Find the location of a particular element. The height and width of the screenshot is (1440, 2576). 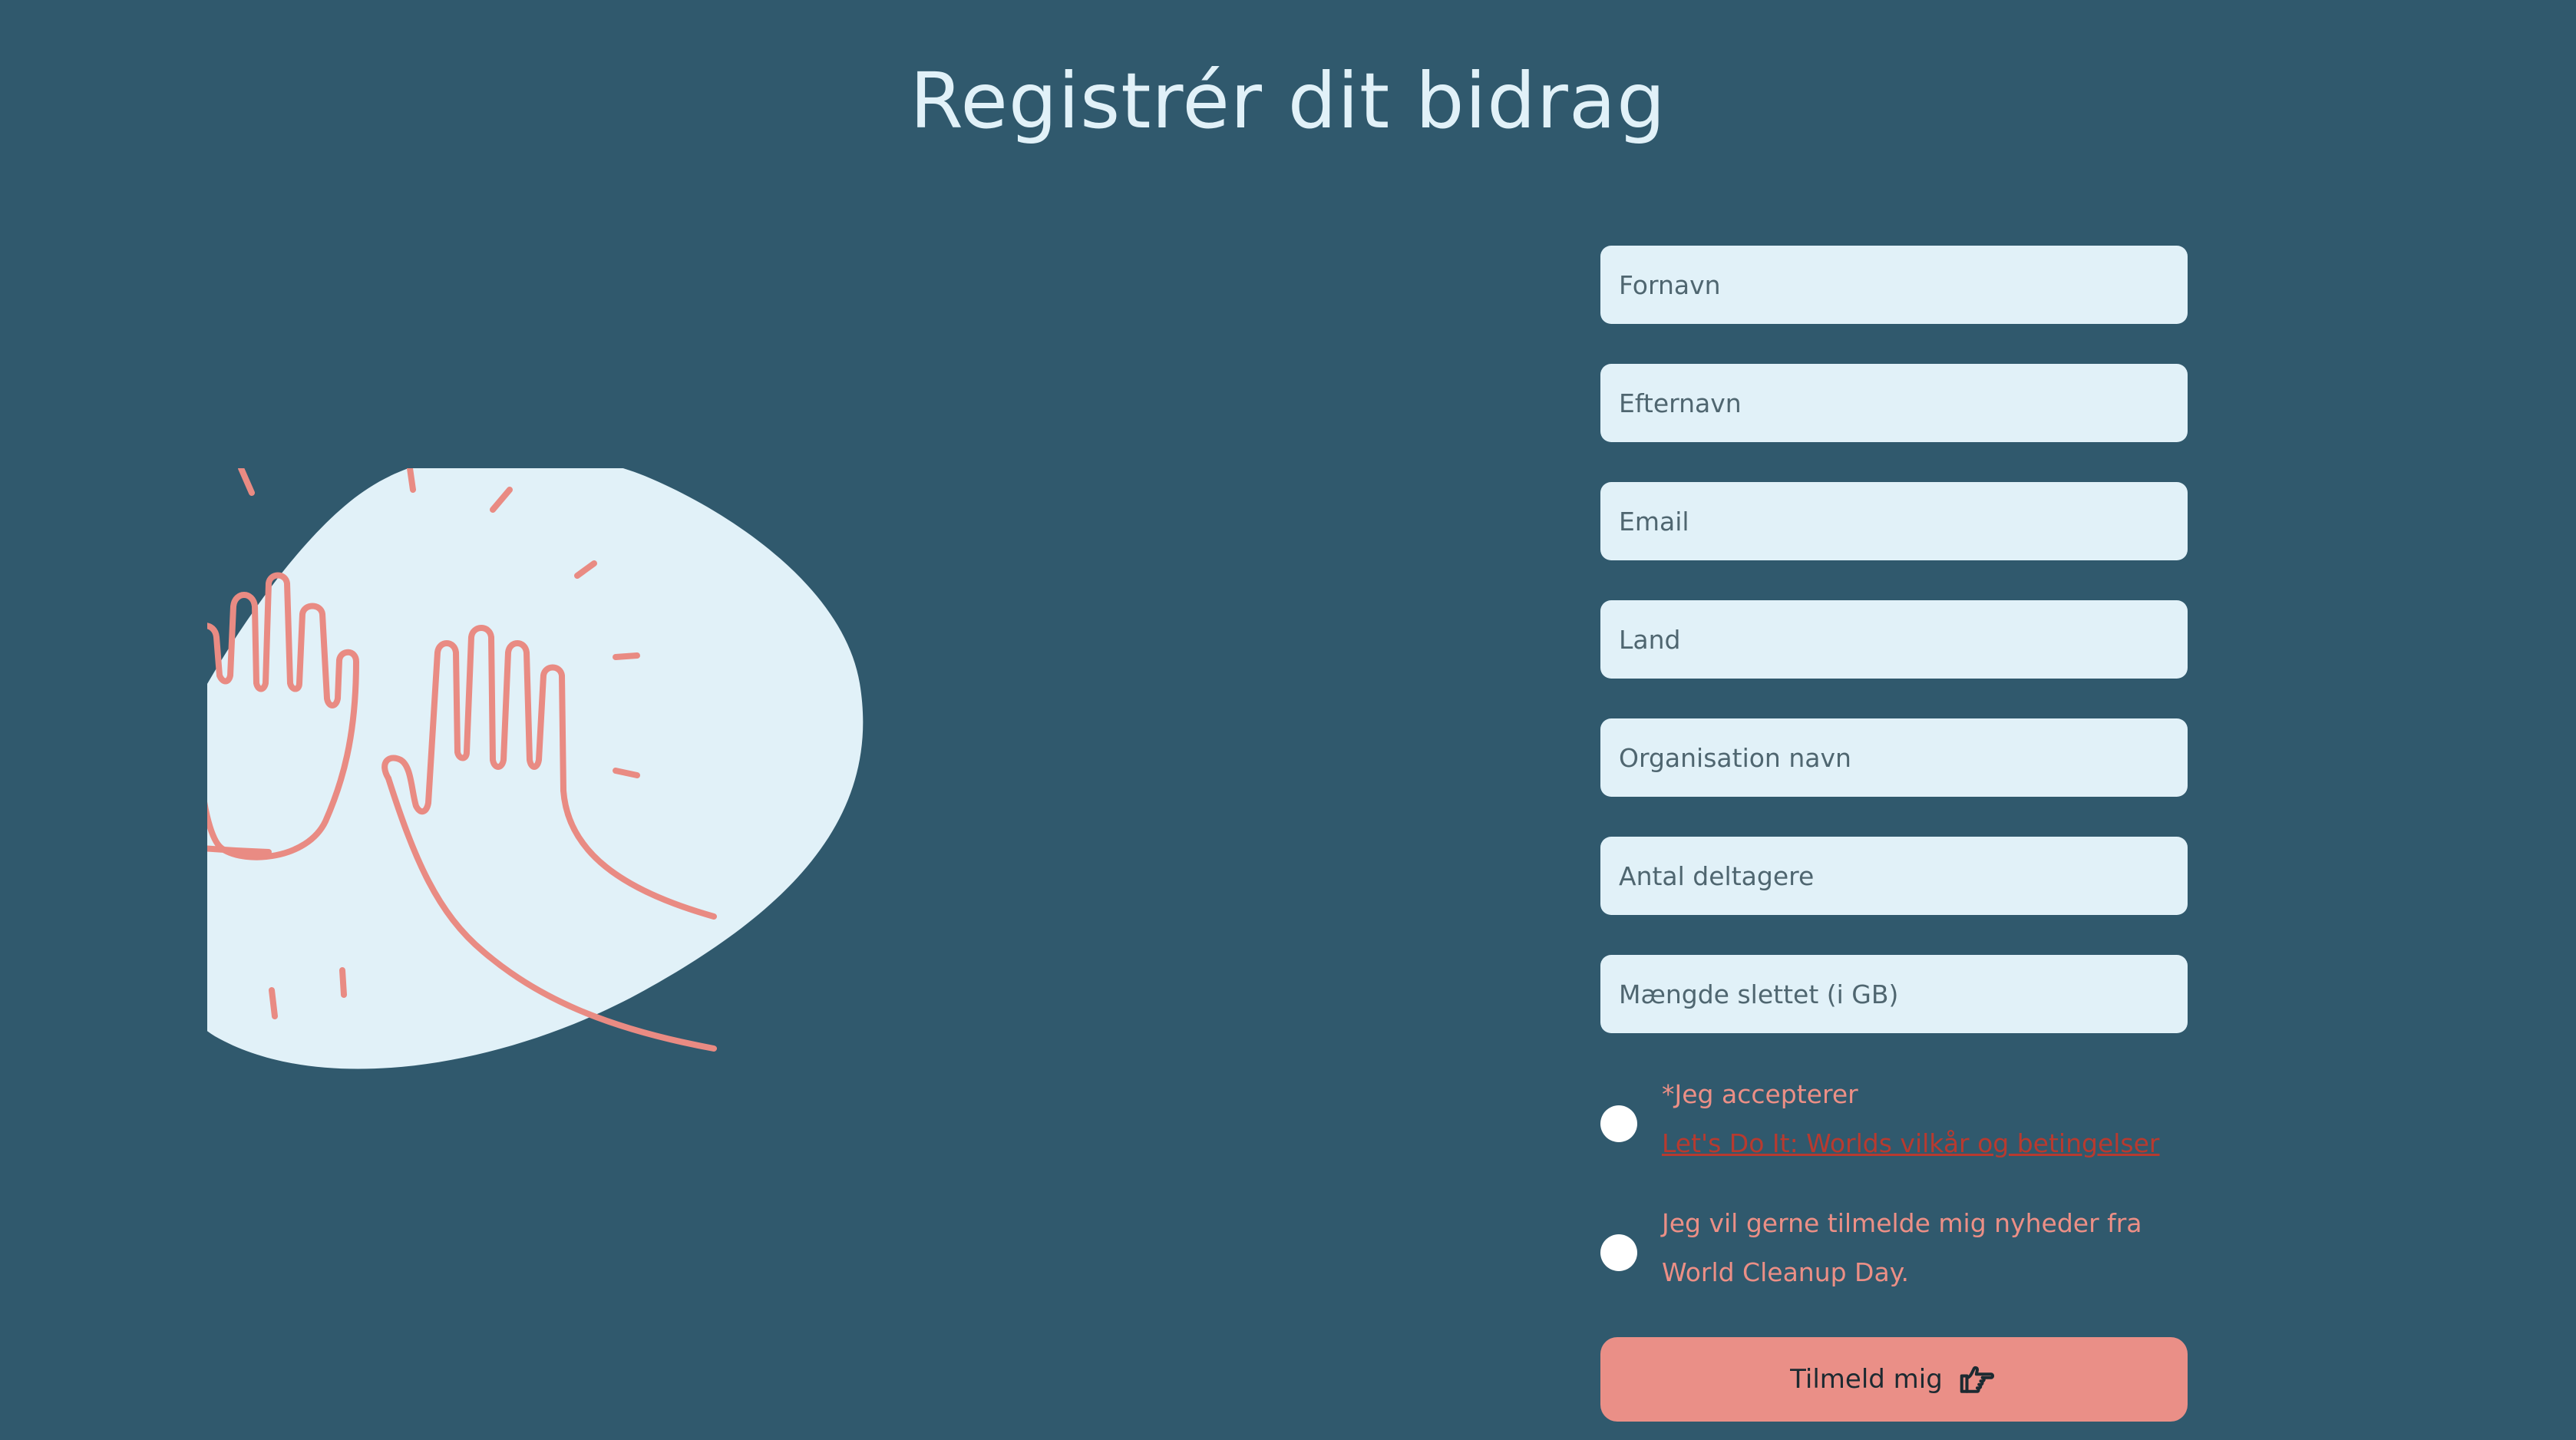

pointing-hand-icon is located at coordinates (1977, 1379).